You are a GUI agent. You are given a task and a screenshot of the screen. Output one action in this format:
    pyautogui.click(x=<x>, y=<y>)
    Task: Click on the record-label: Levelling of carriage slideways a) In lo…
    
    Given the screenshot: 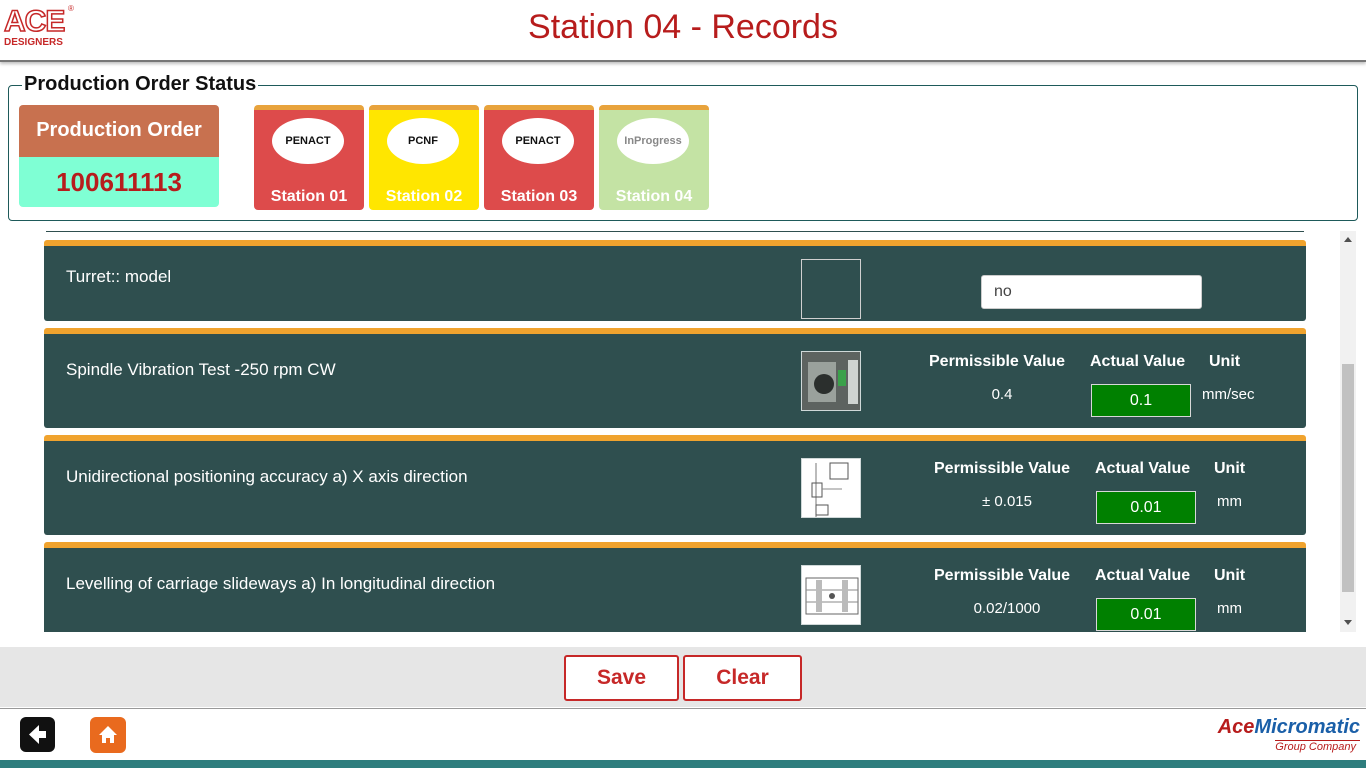 What is the action you would take?
    pyautogui.click(x=281, y=583)
    